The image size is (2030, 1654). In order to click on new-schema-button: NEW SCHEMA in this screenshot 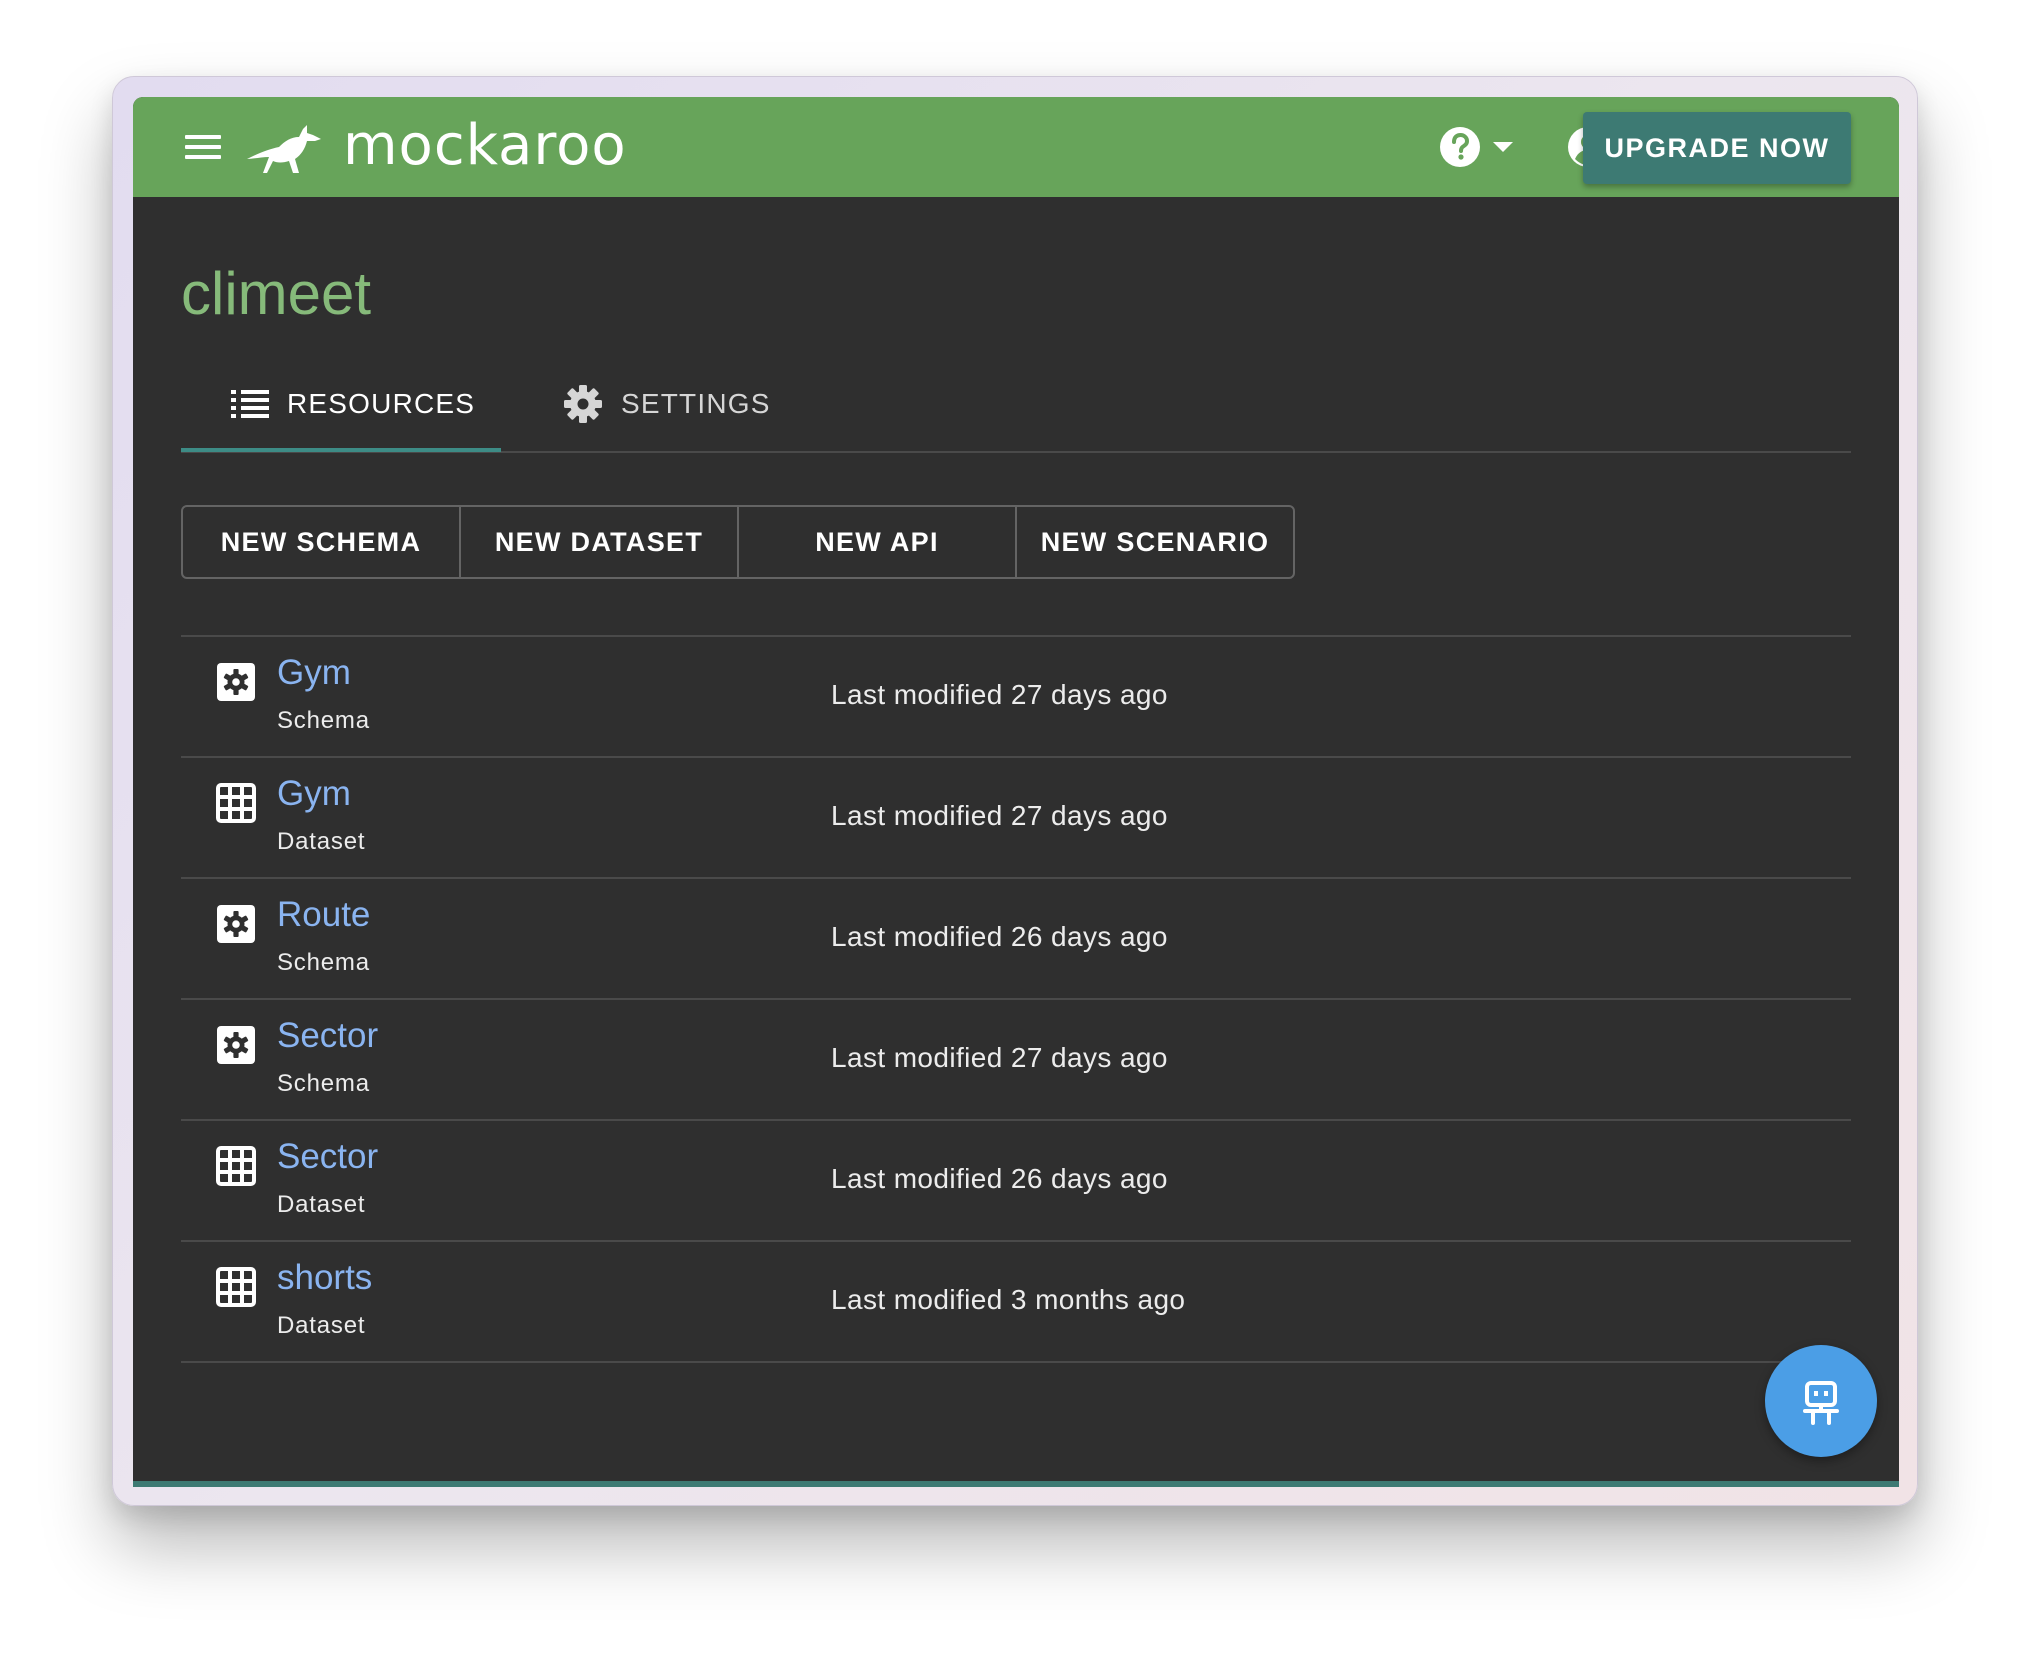, I will do `click(321, 542)`.